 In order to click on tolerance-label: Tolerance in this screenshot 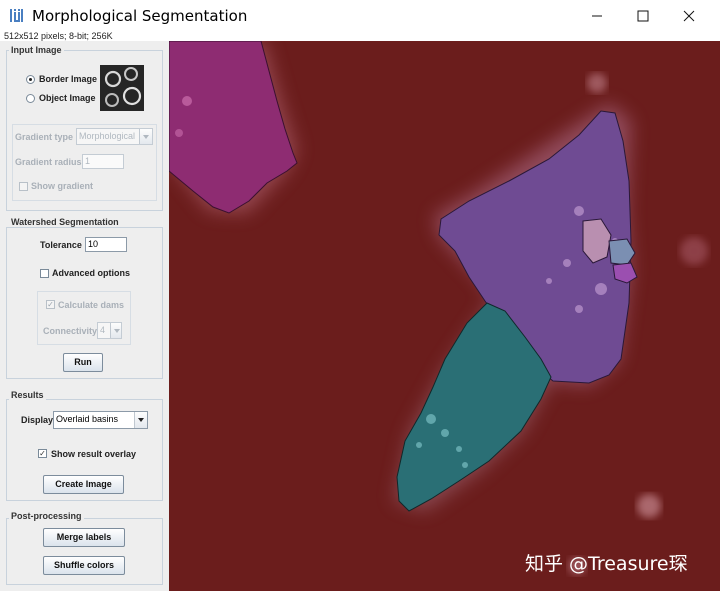, I will do `click(61, 245)`.